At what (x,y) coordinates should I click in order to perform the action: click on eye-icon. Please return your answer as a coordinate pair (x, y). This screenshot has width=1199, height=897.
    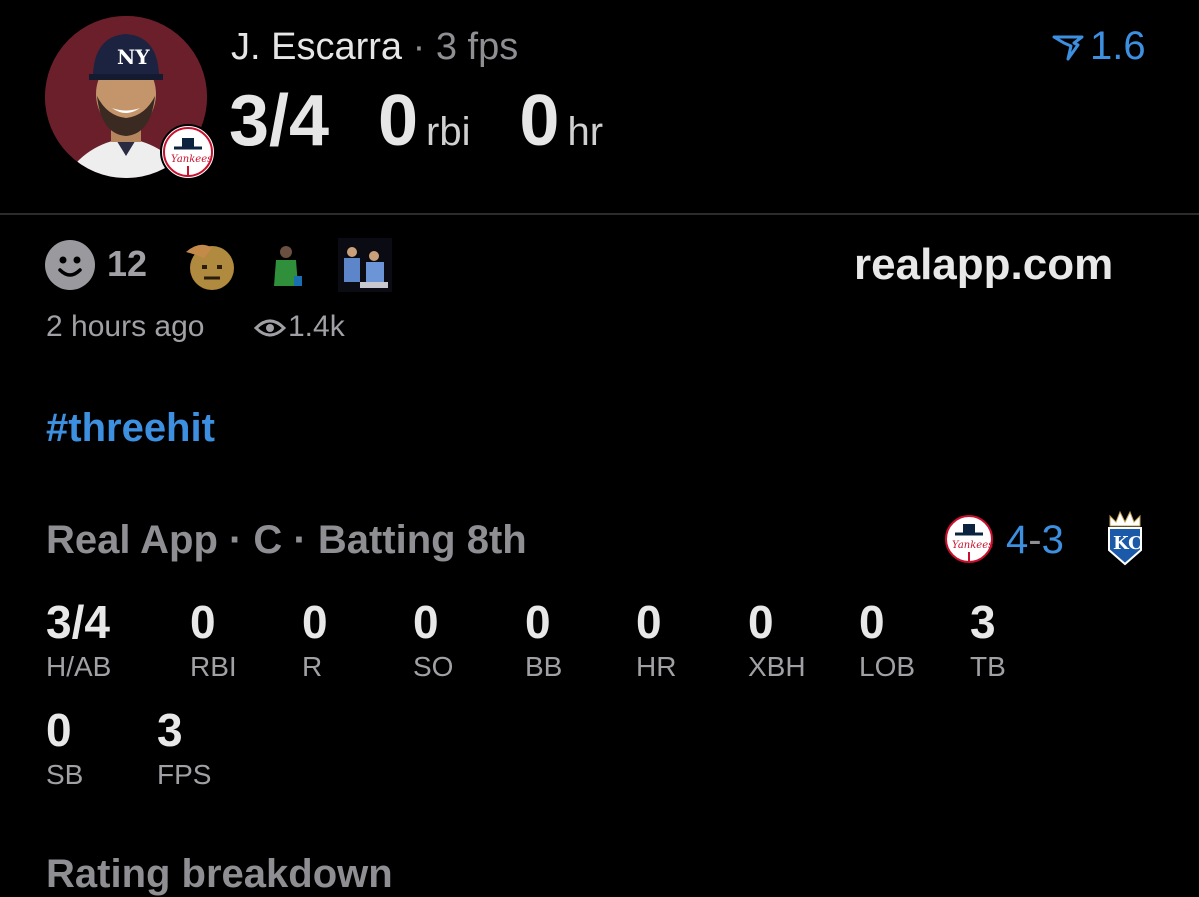
    Looking at the image, I should click on (270, 328).